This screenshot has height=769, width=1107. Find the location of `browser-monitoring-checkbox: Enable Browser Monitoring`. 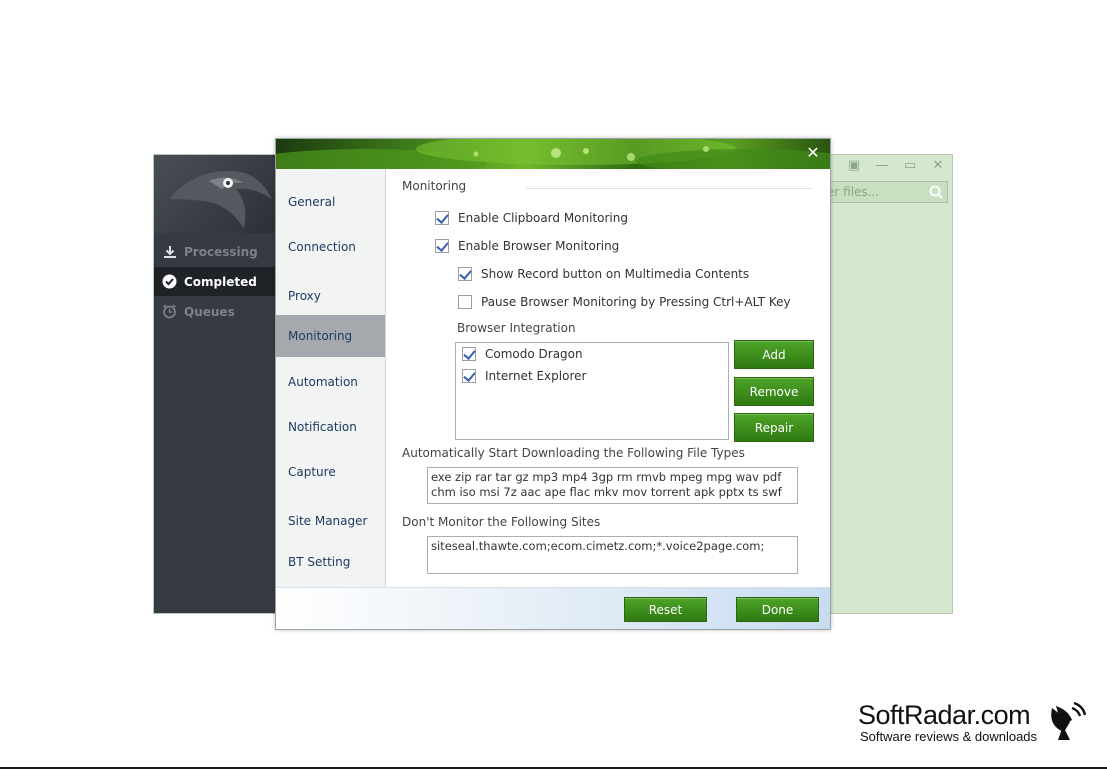

browser-monitoring-checkbox: Enable Browser Monitoring is located at coordinates (527, 246).